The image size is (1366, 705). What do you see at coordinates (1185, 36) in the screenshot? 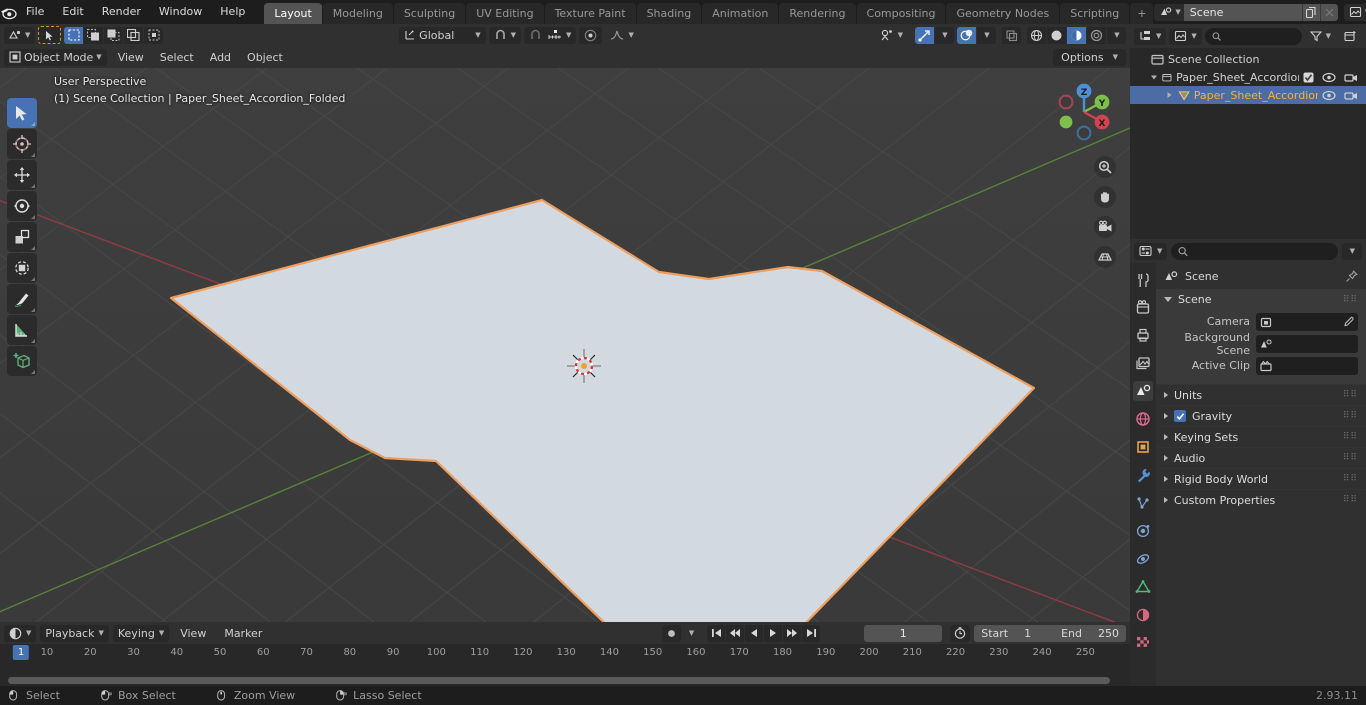
I see `filter-id-icon: ▼` at bounding box center [1185, 36].